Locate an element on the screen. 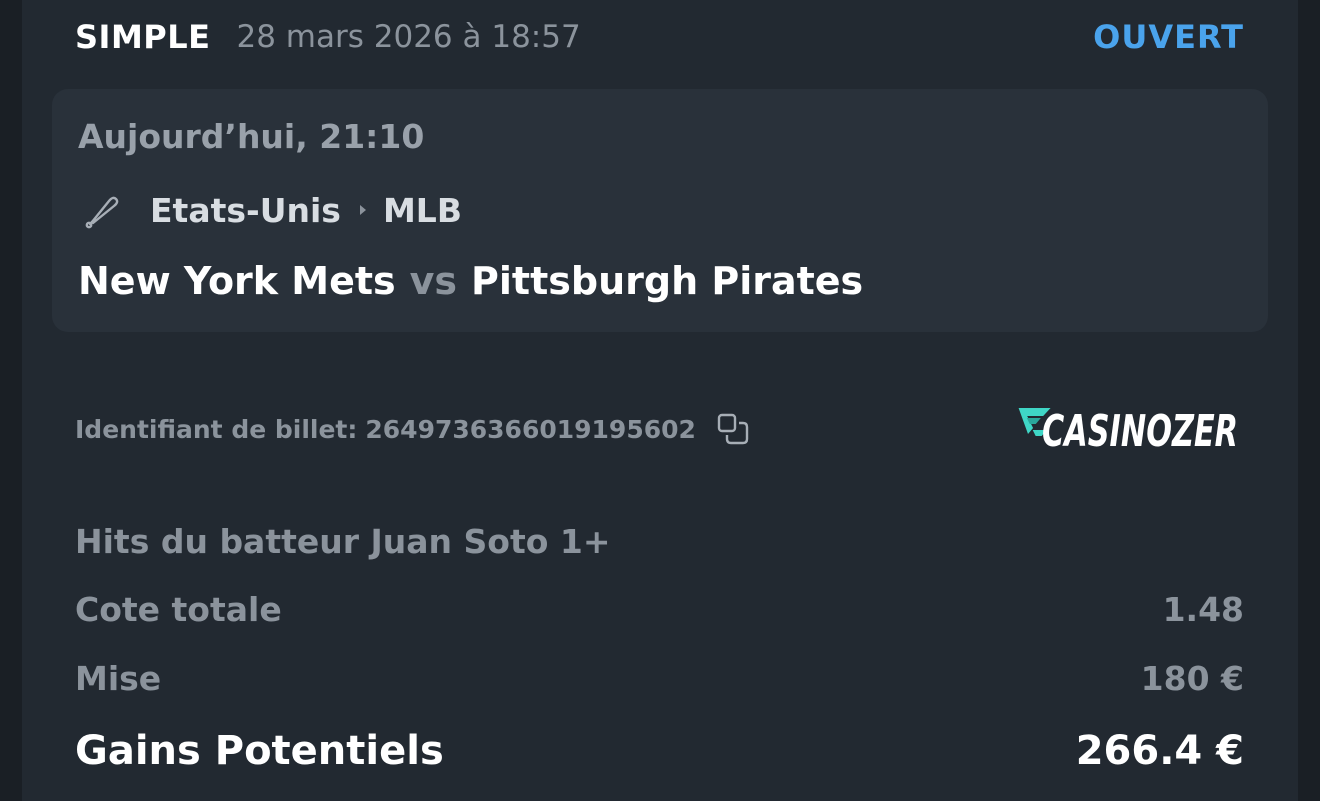  event-time: Aujourd’hui, 21:10 is located at coordinates (251, 136).